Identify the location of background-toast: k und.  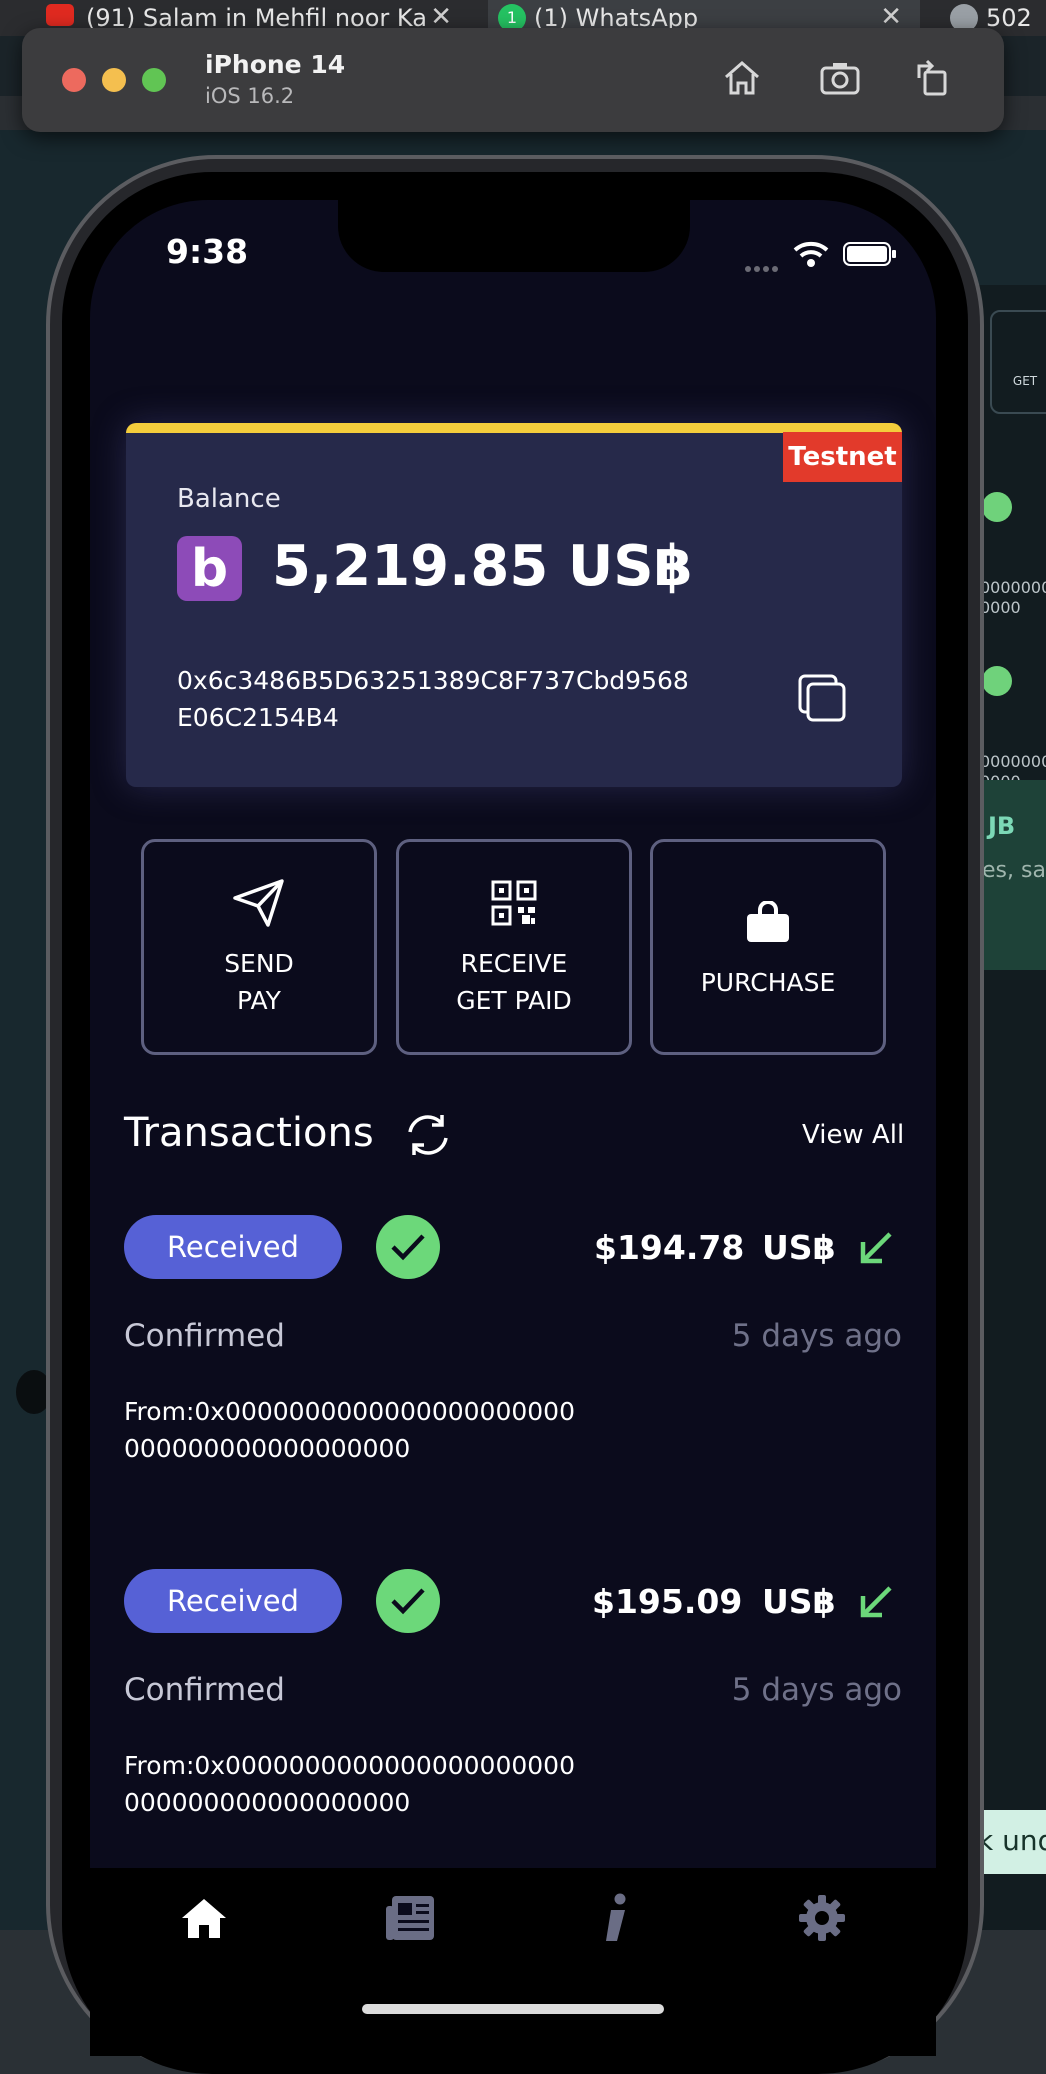
(1010, 1842).